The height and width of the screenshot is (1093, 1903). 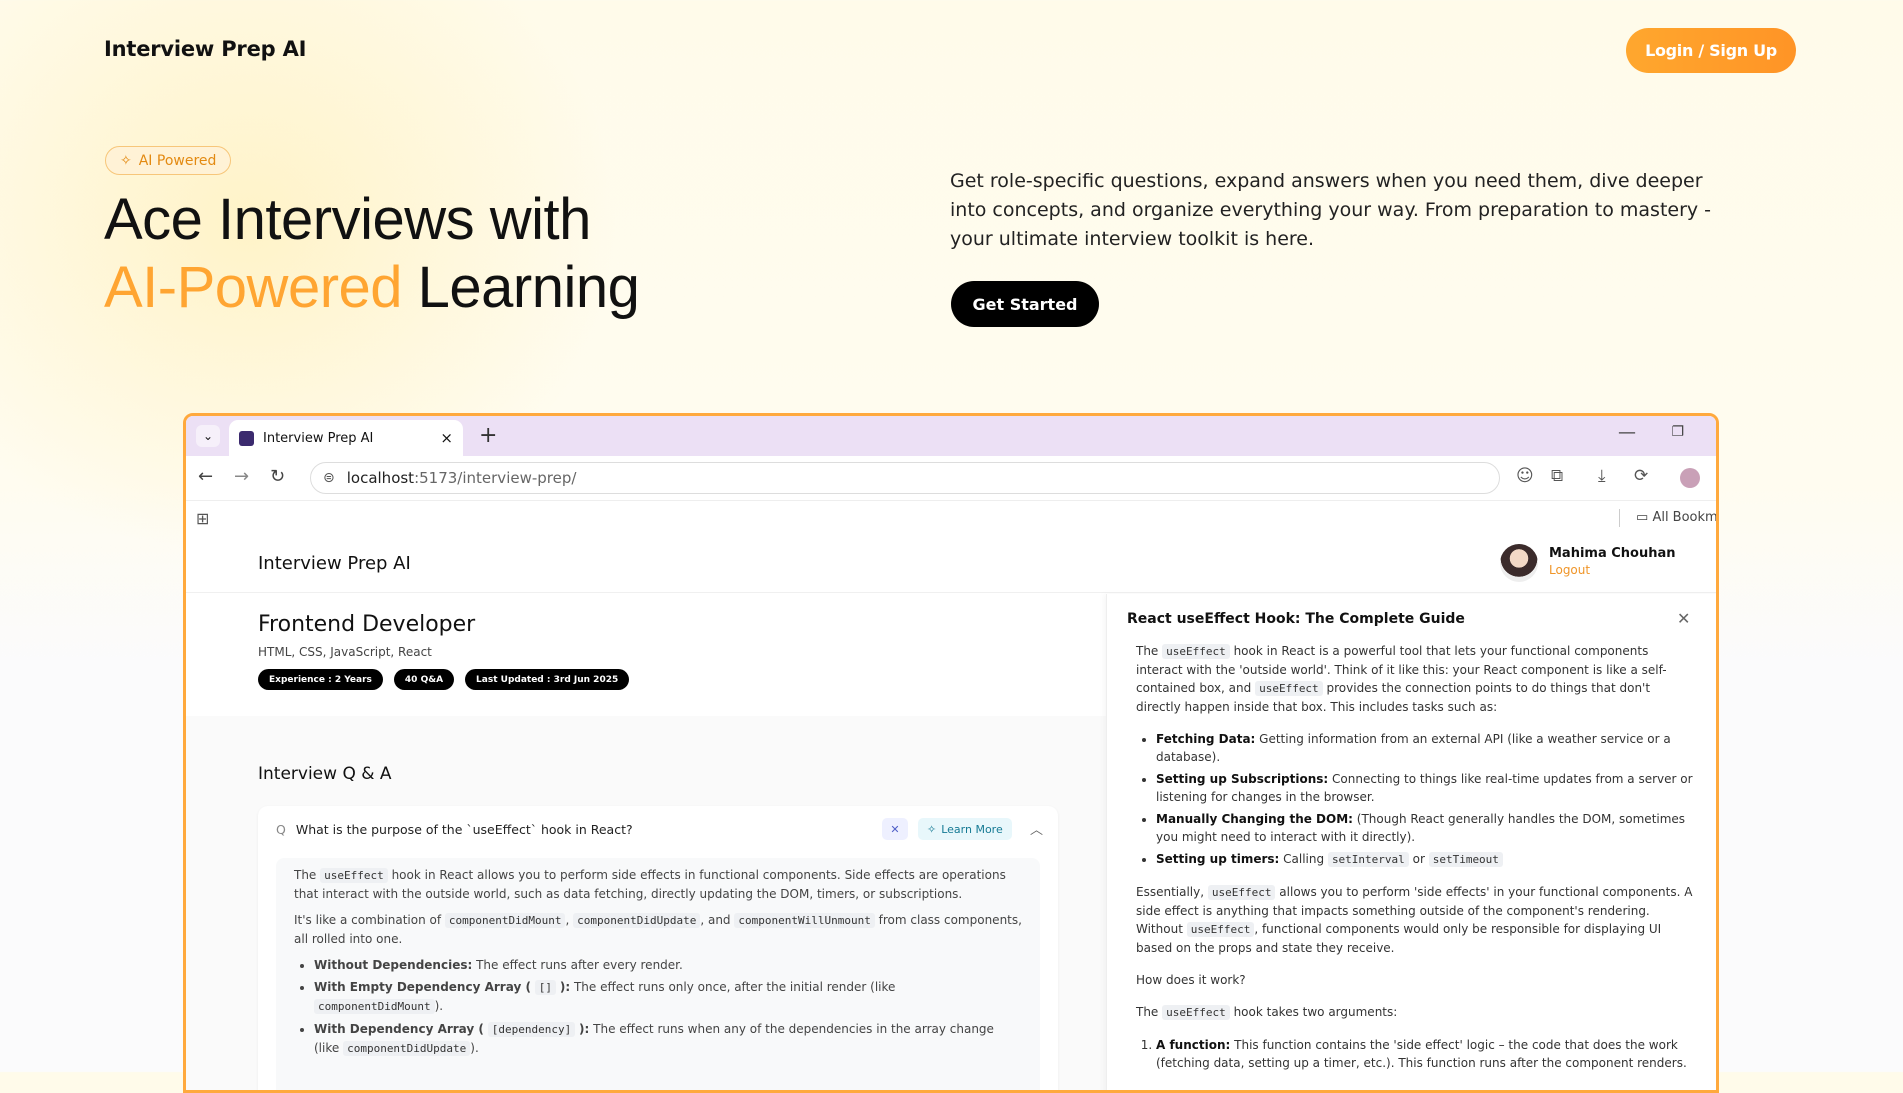 I want to click on site-info-icon: ⊜, so click(x=329, y=478).